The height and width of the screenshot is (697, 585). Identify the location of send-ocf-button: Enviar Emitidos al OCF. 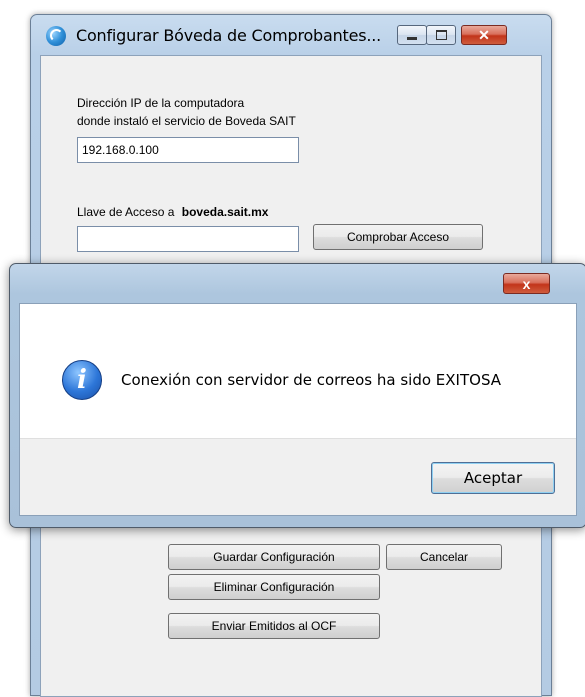
(274, 626).